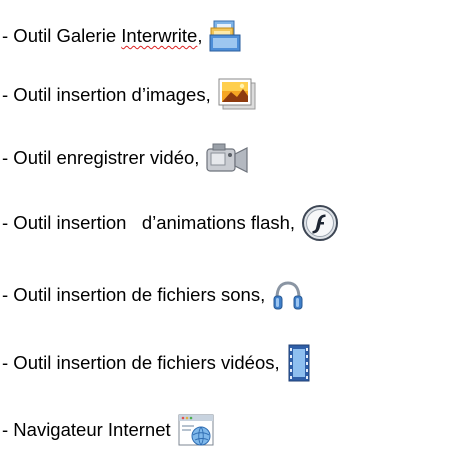 This screenshot has width=472, height=459. What do you see at coordinates (299, 363) in the screenshot?
I see `film-strip-icon` at bounding box center [299, 363].